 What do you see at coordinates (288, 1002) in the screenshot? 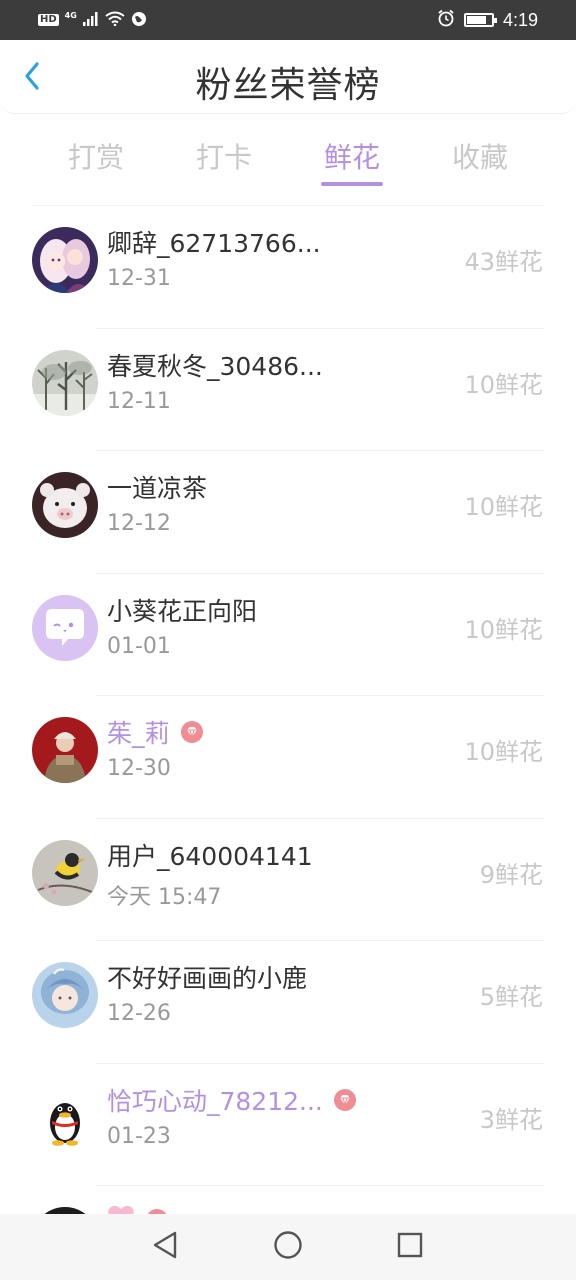
I see `list-item: 不好好画画的小鹿 12-26 5鲜花` at bounding box center [288, 1002].